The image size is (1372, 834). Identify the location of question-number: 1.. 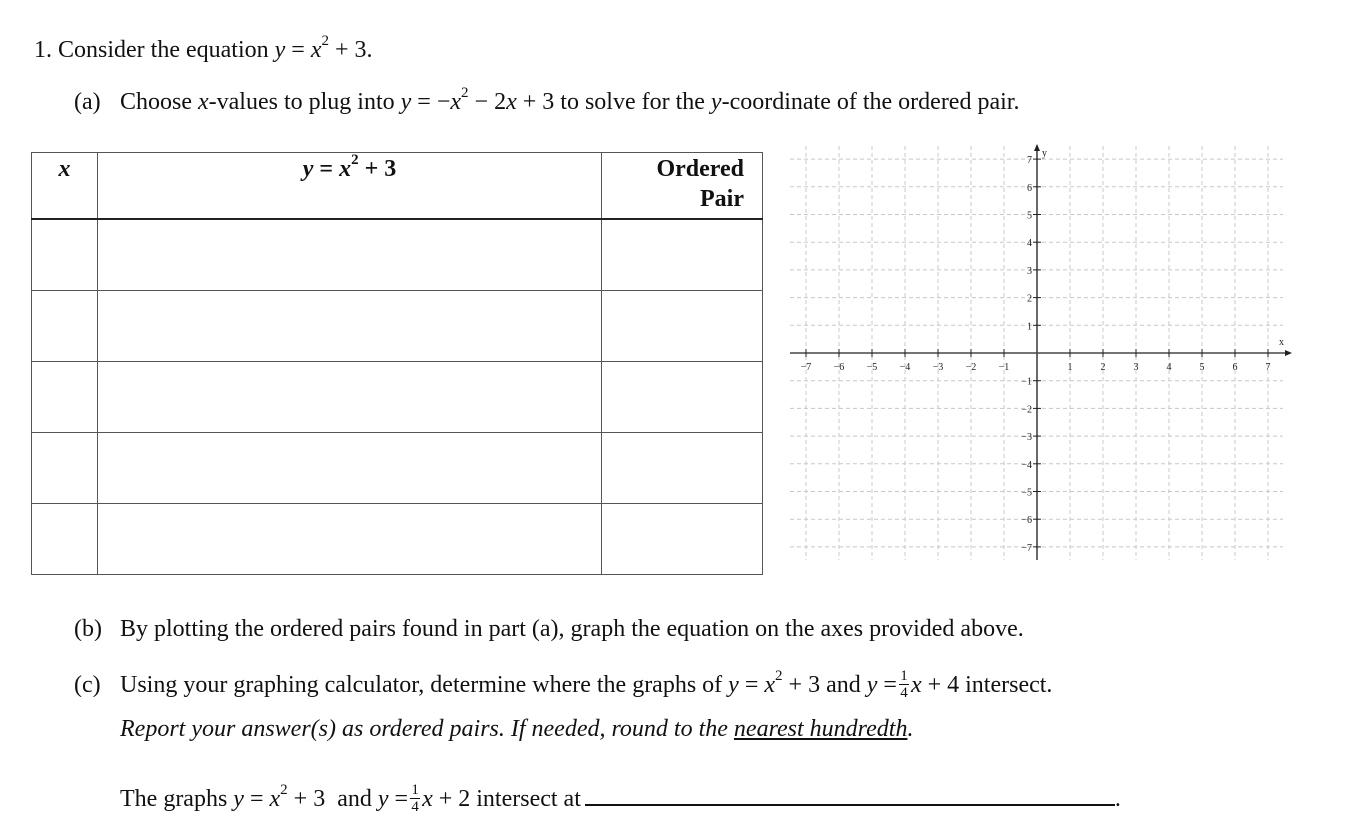
(43, 50).